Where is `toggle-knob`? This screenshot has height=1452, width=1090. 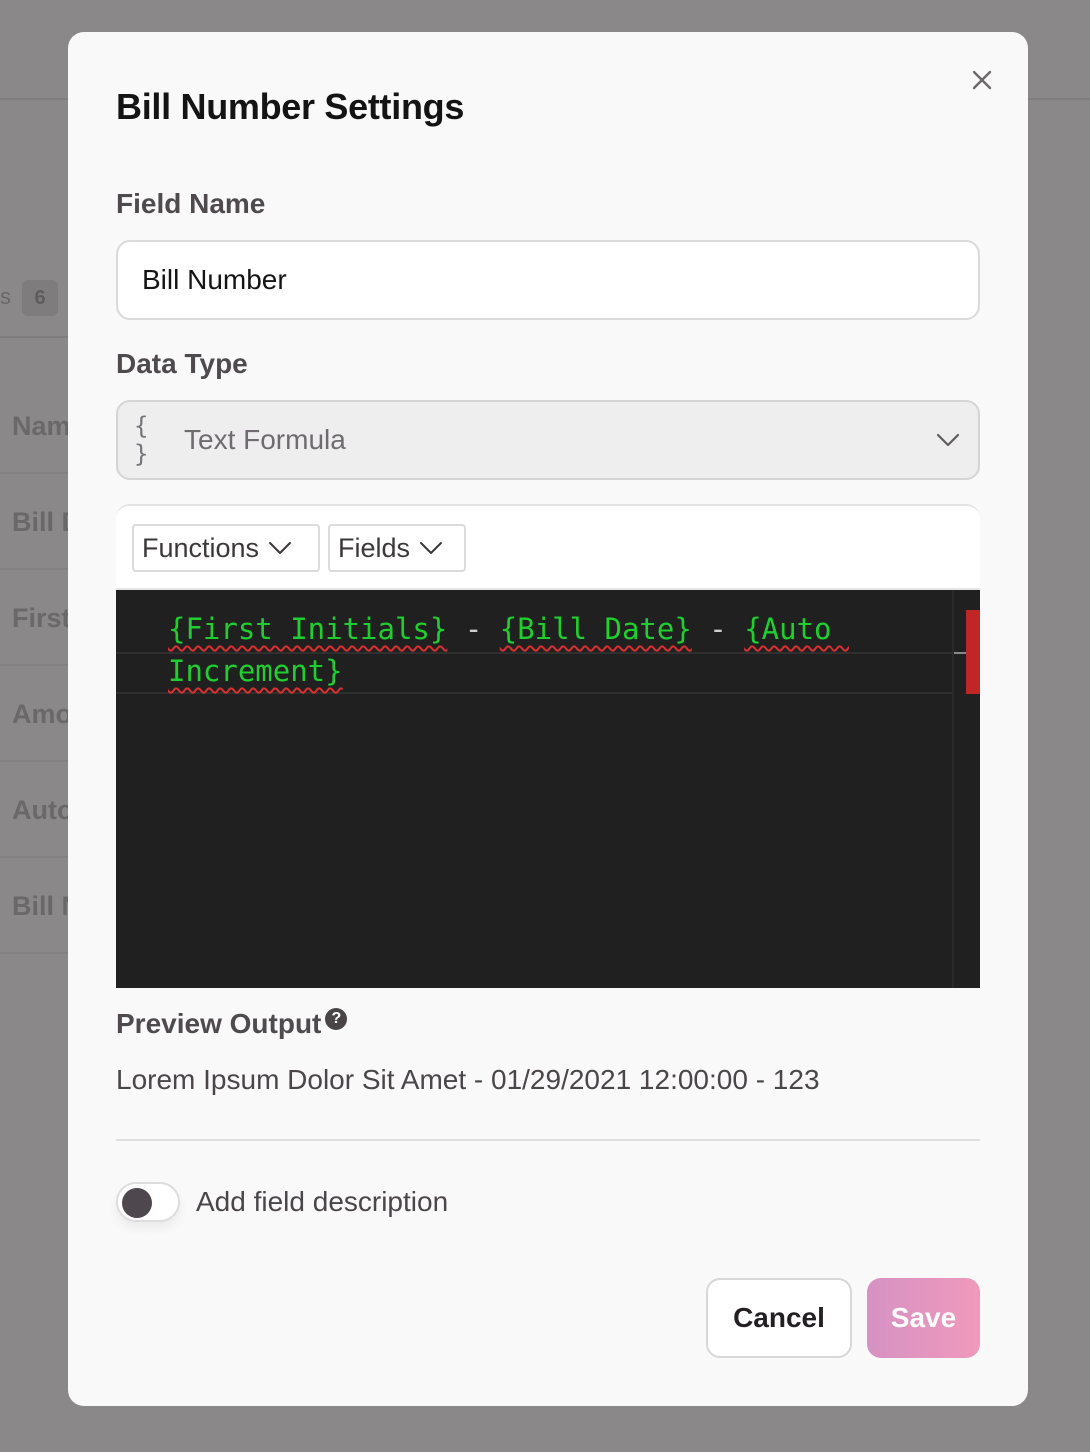 toggle-knob is located at coordinates (137, 1203).